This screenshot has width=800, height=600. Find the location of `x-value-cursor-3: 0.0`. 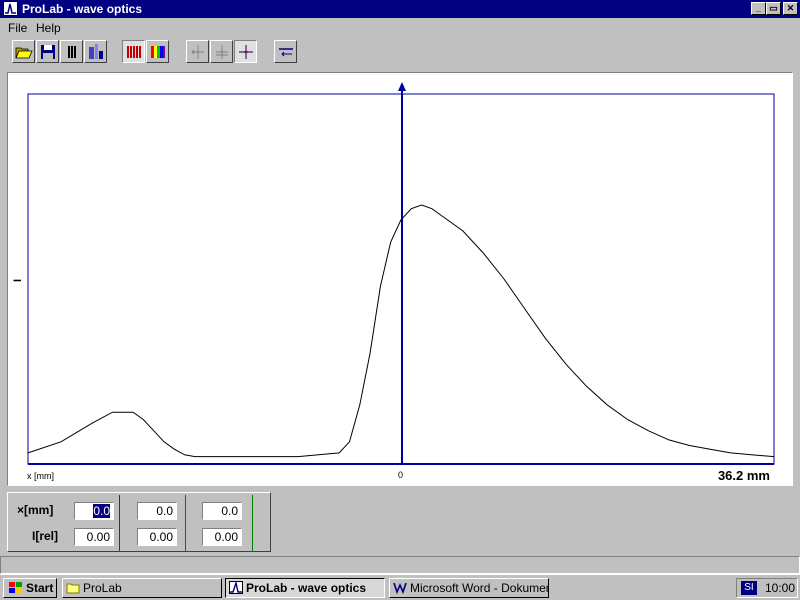

x-value-cursor-3: 0.0 is located at coordinates (222, 511).